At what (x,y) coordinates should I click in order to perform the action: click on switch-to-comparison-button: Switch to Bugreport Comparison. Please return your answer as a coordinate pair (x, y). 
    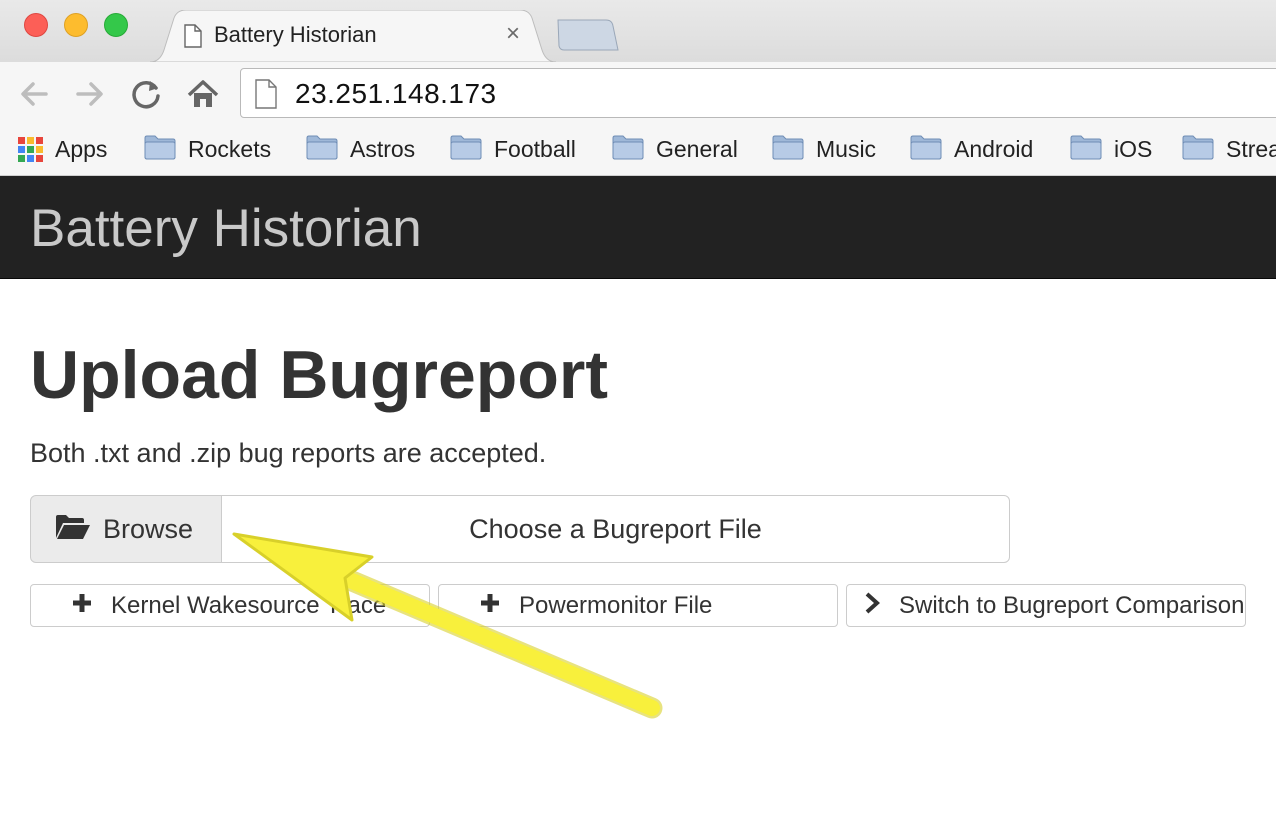
    Looking at the image, I should click on (1046, 605).